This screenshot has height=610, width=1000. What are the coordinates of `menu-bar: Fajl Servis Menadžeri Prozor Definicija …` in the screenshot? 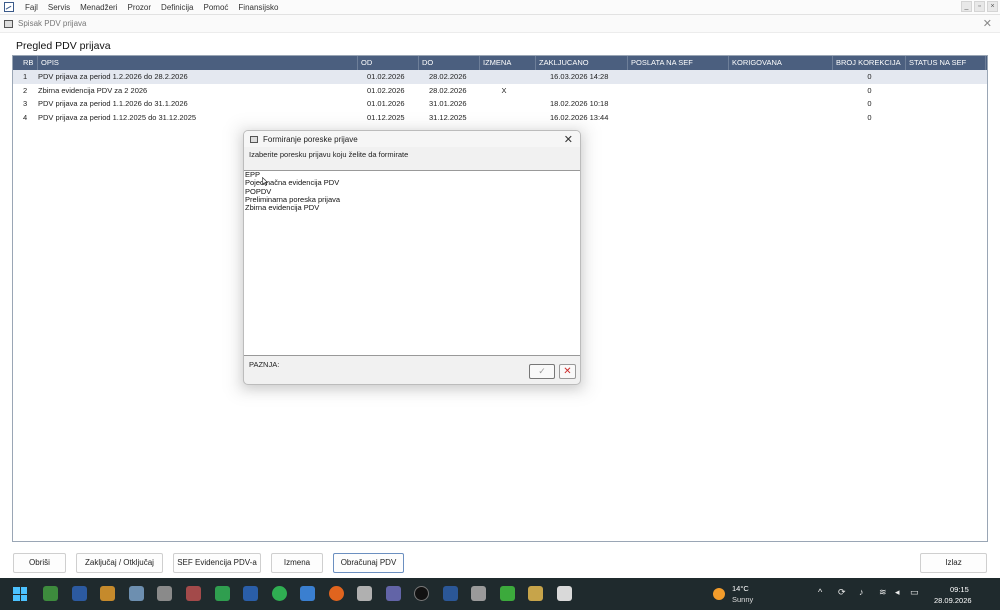 It's located at (500, 7).